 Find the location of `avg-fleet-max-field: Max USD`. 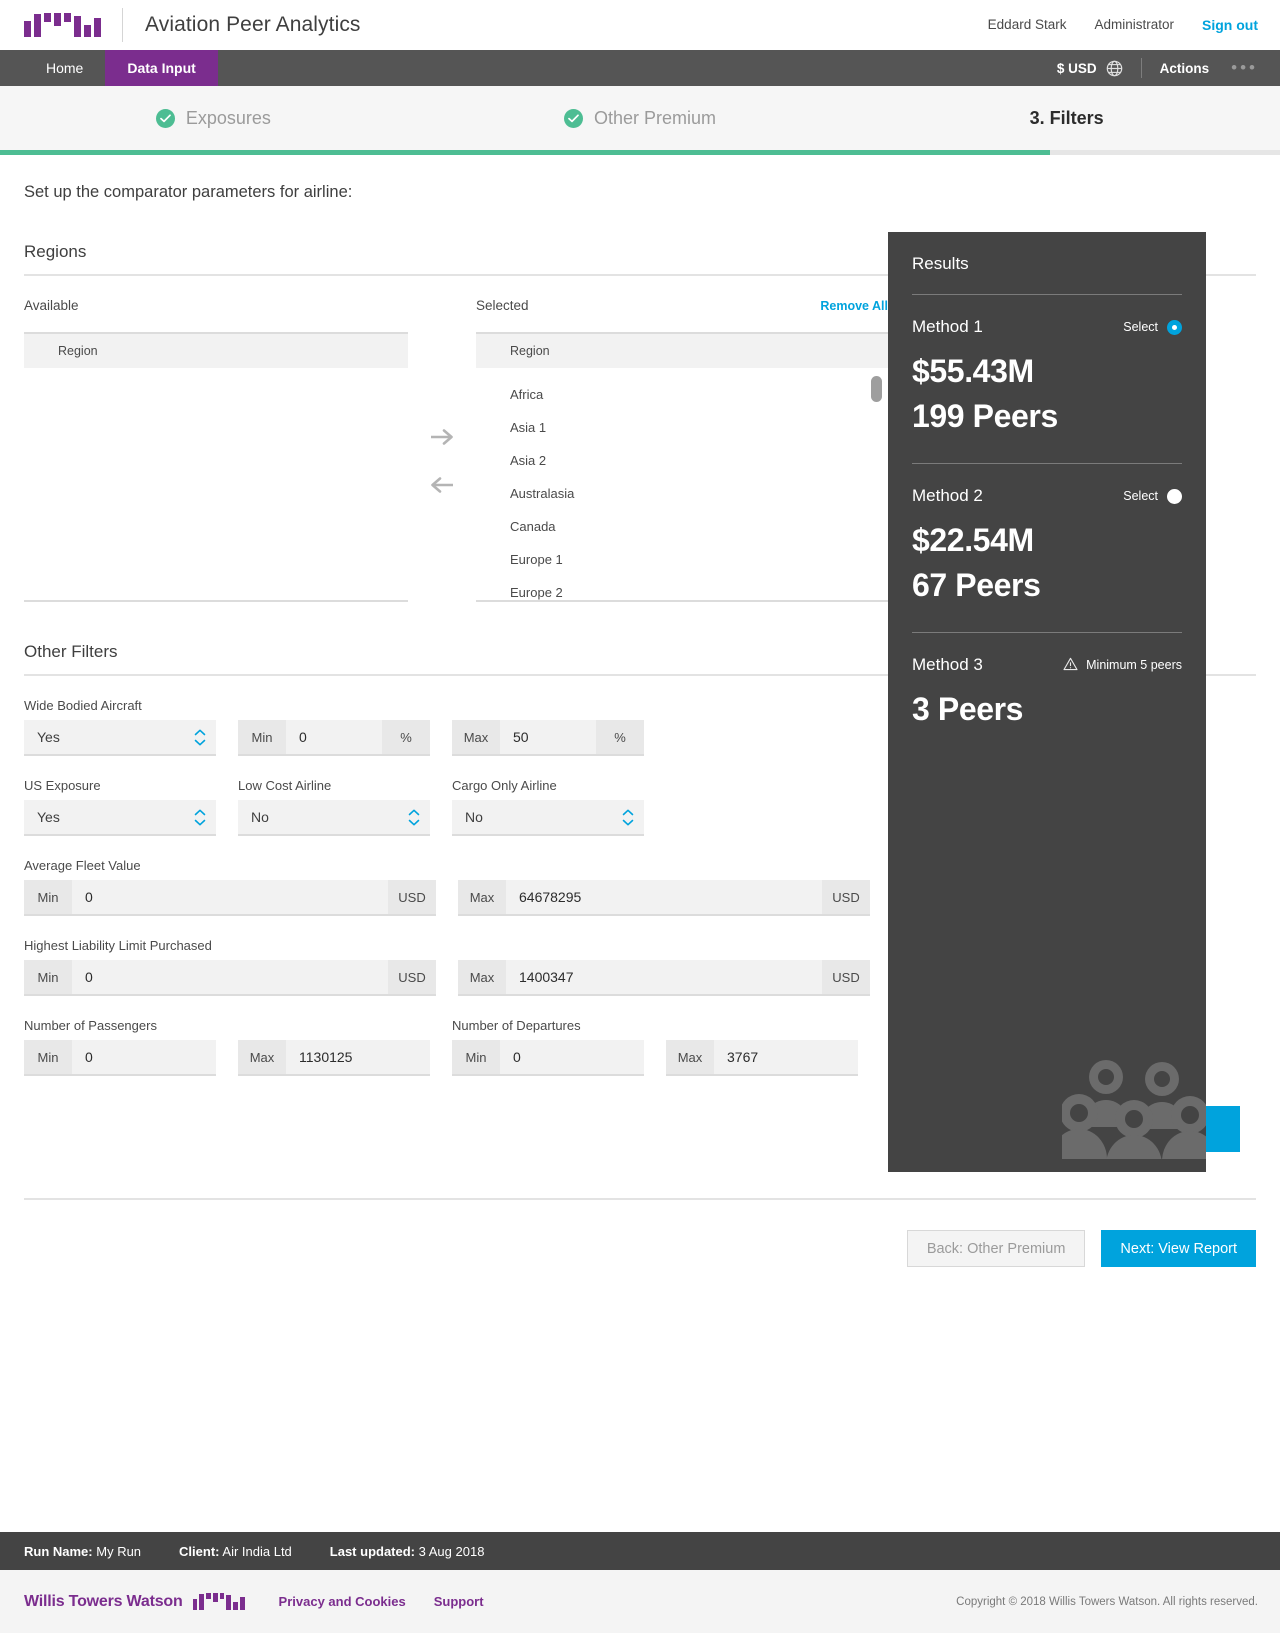

avg-fleet-max-field: Max USD is located at coordinates (664, 898).